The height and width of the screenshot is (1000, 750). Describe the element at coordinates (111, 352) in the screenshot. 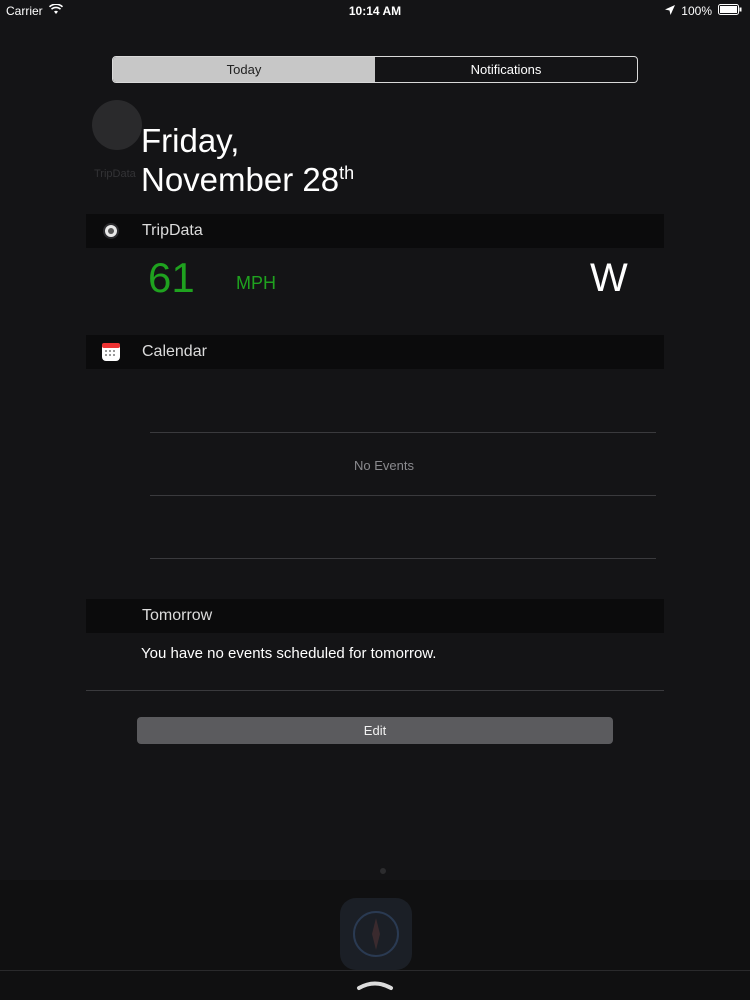

I see `calendar-app-icon` at that location.